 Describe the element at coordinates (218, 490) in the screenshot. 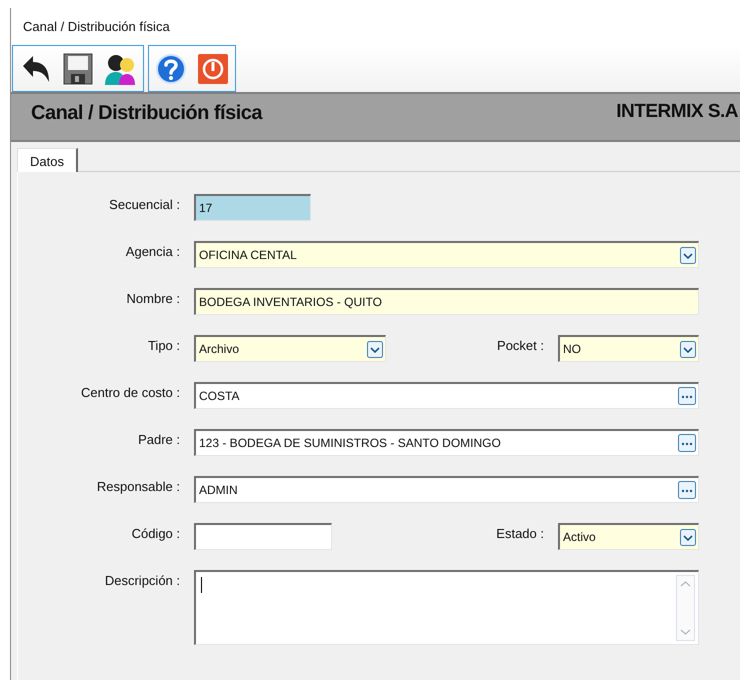

I see `field-value: ADMIN` at that location.